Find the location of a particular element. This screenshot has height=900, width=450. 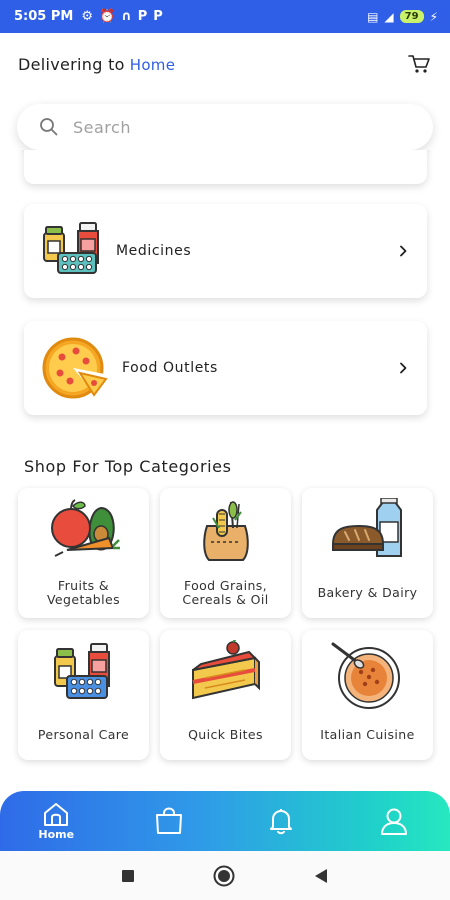

search-icon is located at coordinates (49, 127).